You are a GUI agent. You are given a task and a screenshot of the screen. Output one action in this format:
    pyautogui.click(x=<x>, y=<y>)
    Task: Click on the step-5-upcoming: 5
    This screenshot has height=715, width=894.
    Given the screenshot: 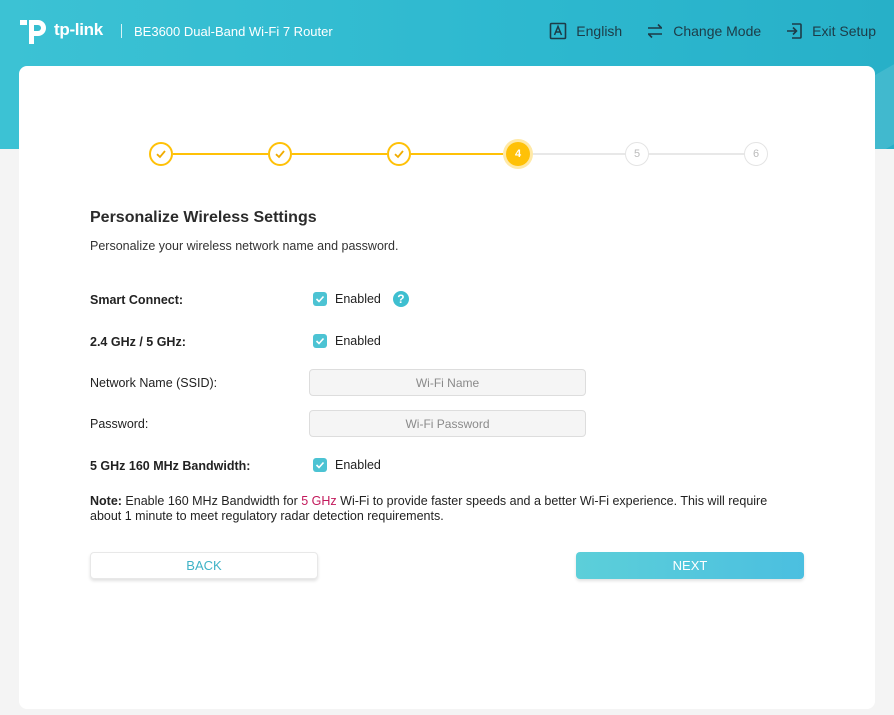 What is the action you would take?
    pyautogui.click(x=637, y=154)
    